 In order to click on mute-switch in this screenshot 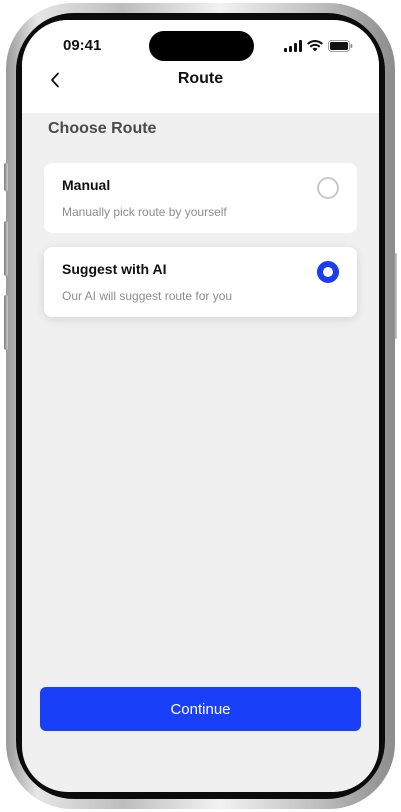, I will do `click(6, 177)`.